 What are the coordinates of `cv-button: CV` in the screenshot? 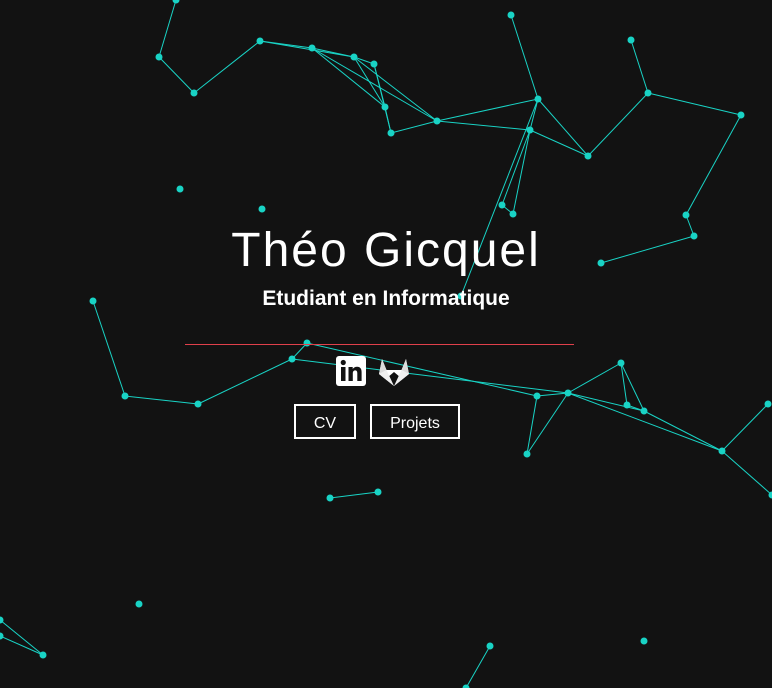 It's located at (325, 421).